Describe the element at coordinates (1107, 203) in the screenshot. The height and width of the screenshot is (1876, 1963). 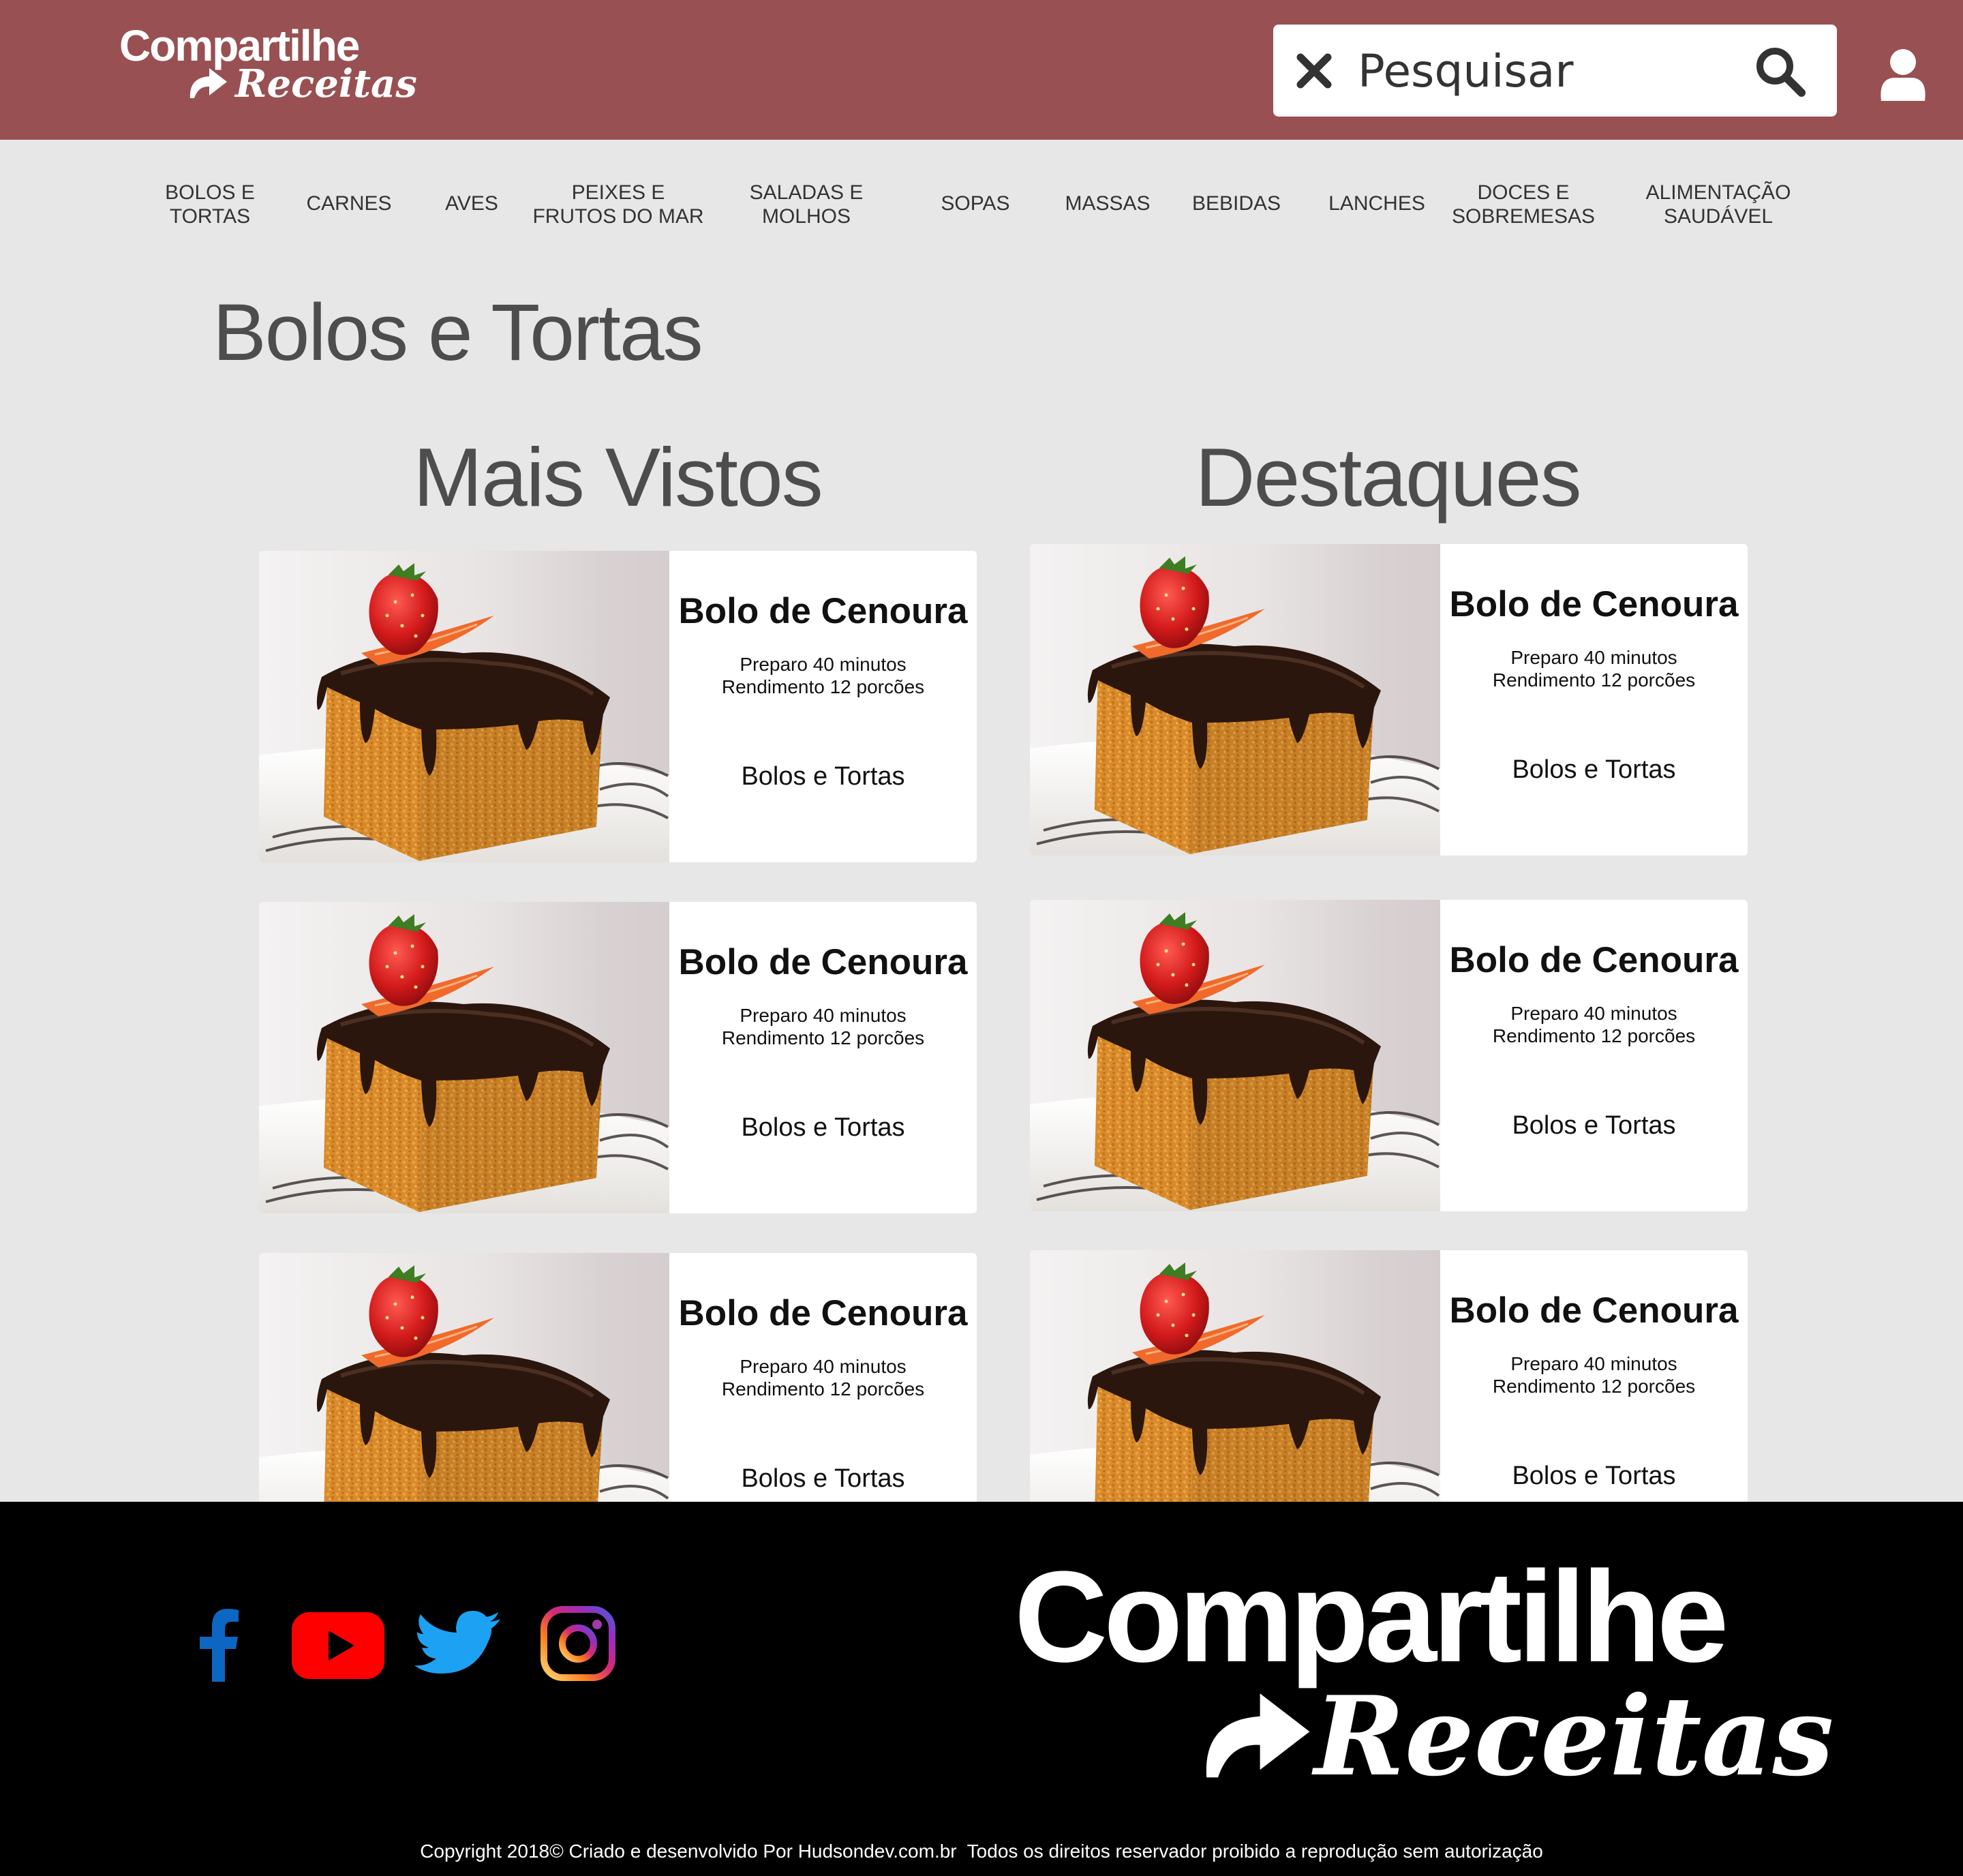
I see `nav-item-massas: MASSAS` at that location.